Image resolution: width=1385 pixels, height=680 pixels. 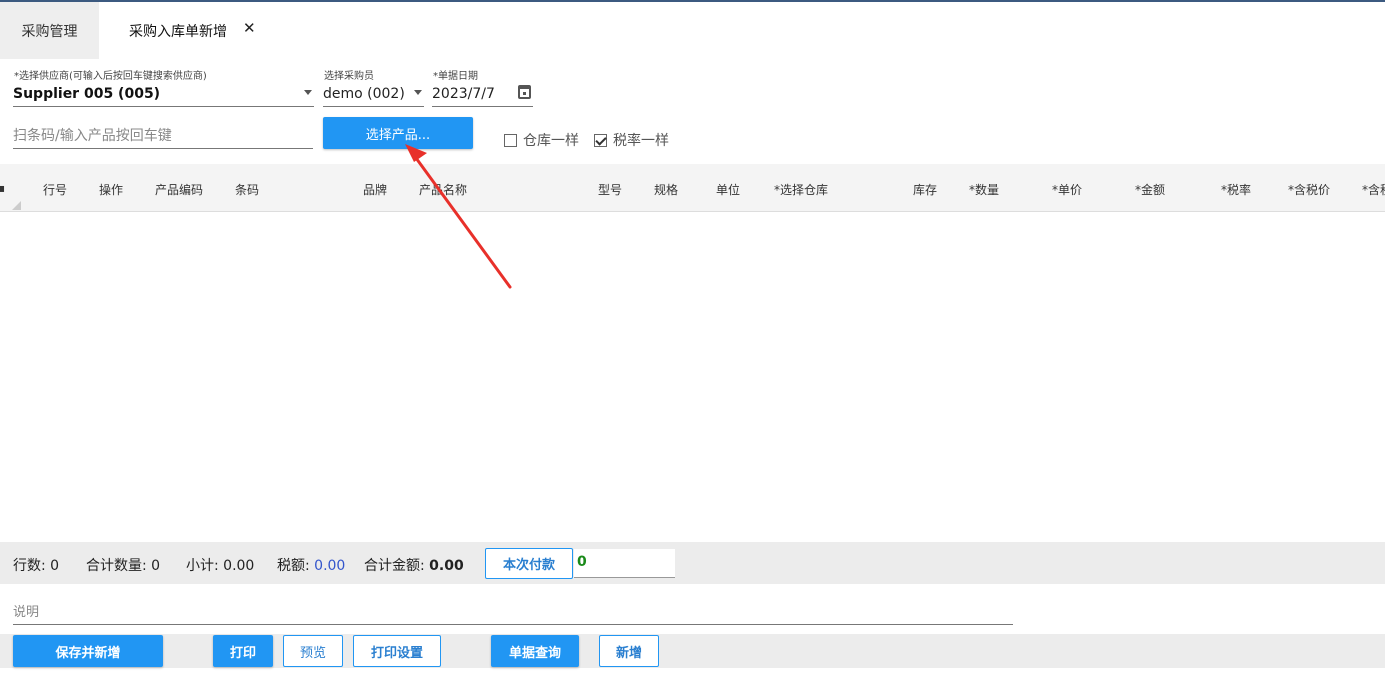 I want to click on col-brand: 品牌, so click(x=375, y=189).